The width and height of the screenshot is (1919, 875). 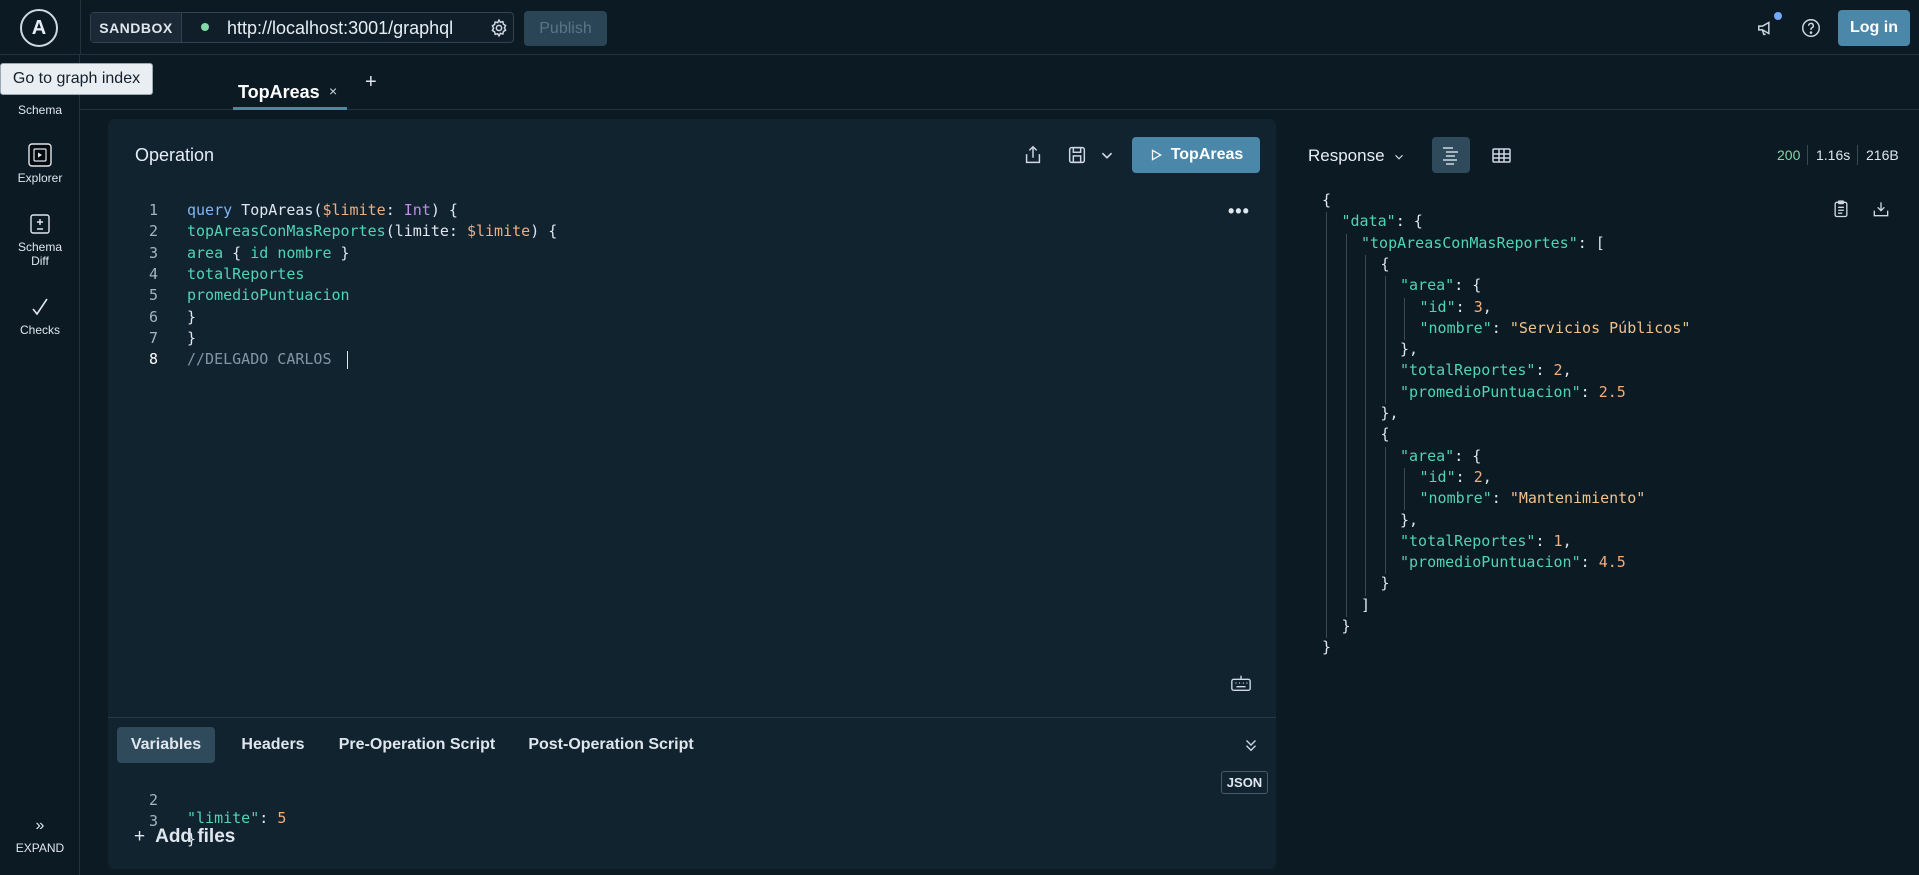 I want to click on variable-line: 3 }, so click(x=308, y=821).